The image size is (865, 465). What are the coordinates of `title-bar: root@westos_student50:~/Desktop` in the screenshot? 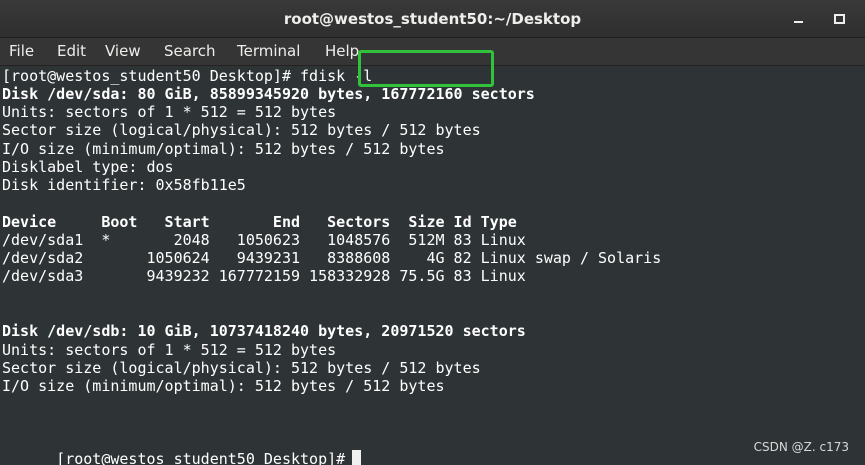 It's located at (432, 19).